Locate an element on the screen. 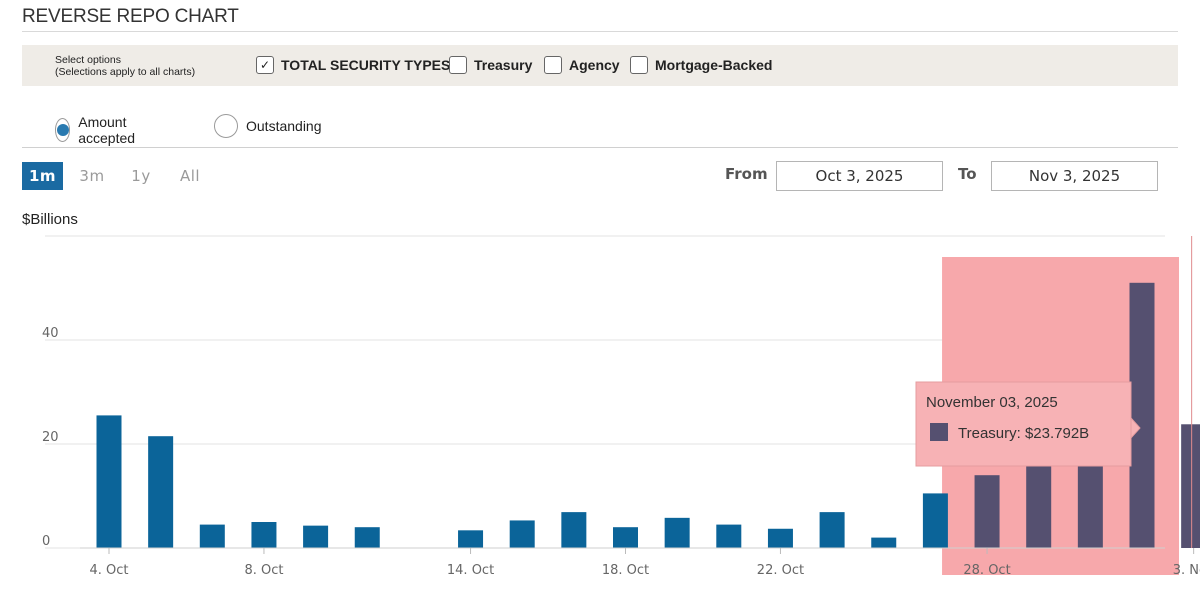 This screenshot has height=600, width=1200. y-tick-label: 40 is located at coordinates (50, 333).